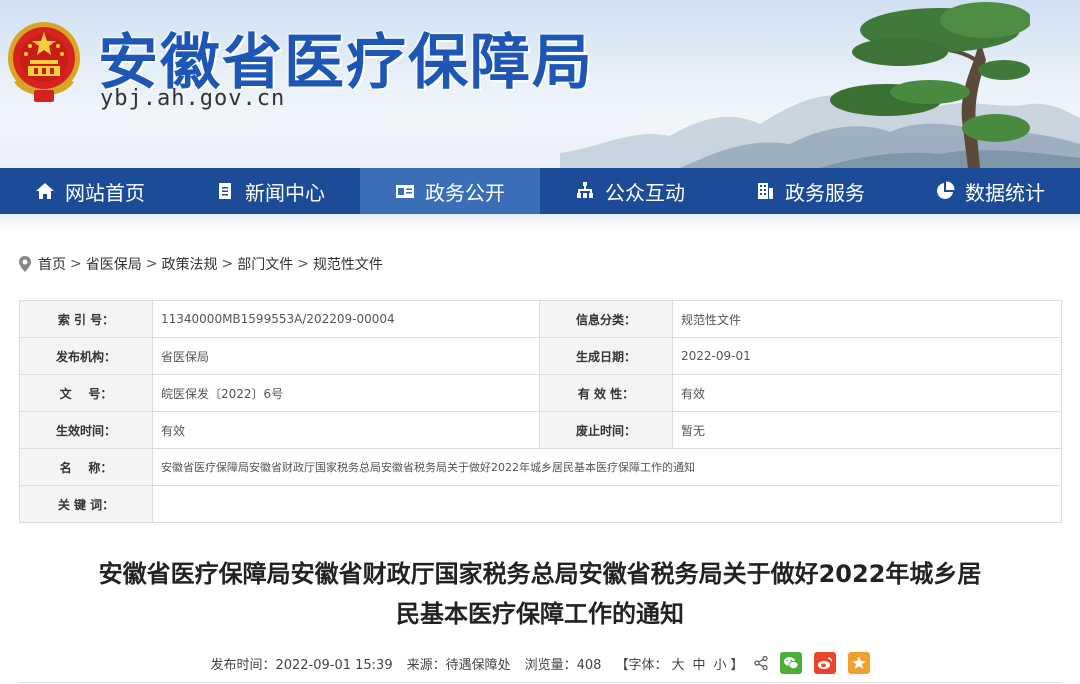 The width and height of the screenshot is (1080, 684). Describe the element at coordinates (607, 504) in the screenshot. I see `keywords-value` at that location.